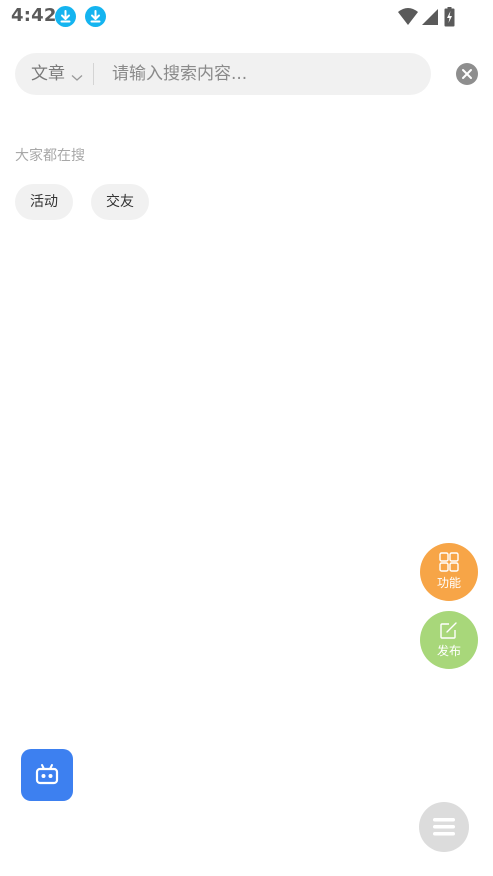 The width and height of the screenshot is (493, 876). I want to click on post-button: 发布, so click(449, 640).